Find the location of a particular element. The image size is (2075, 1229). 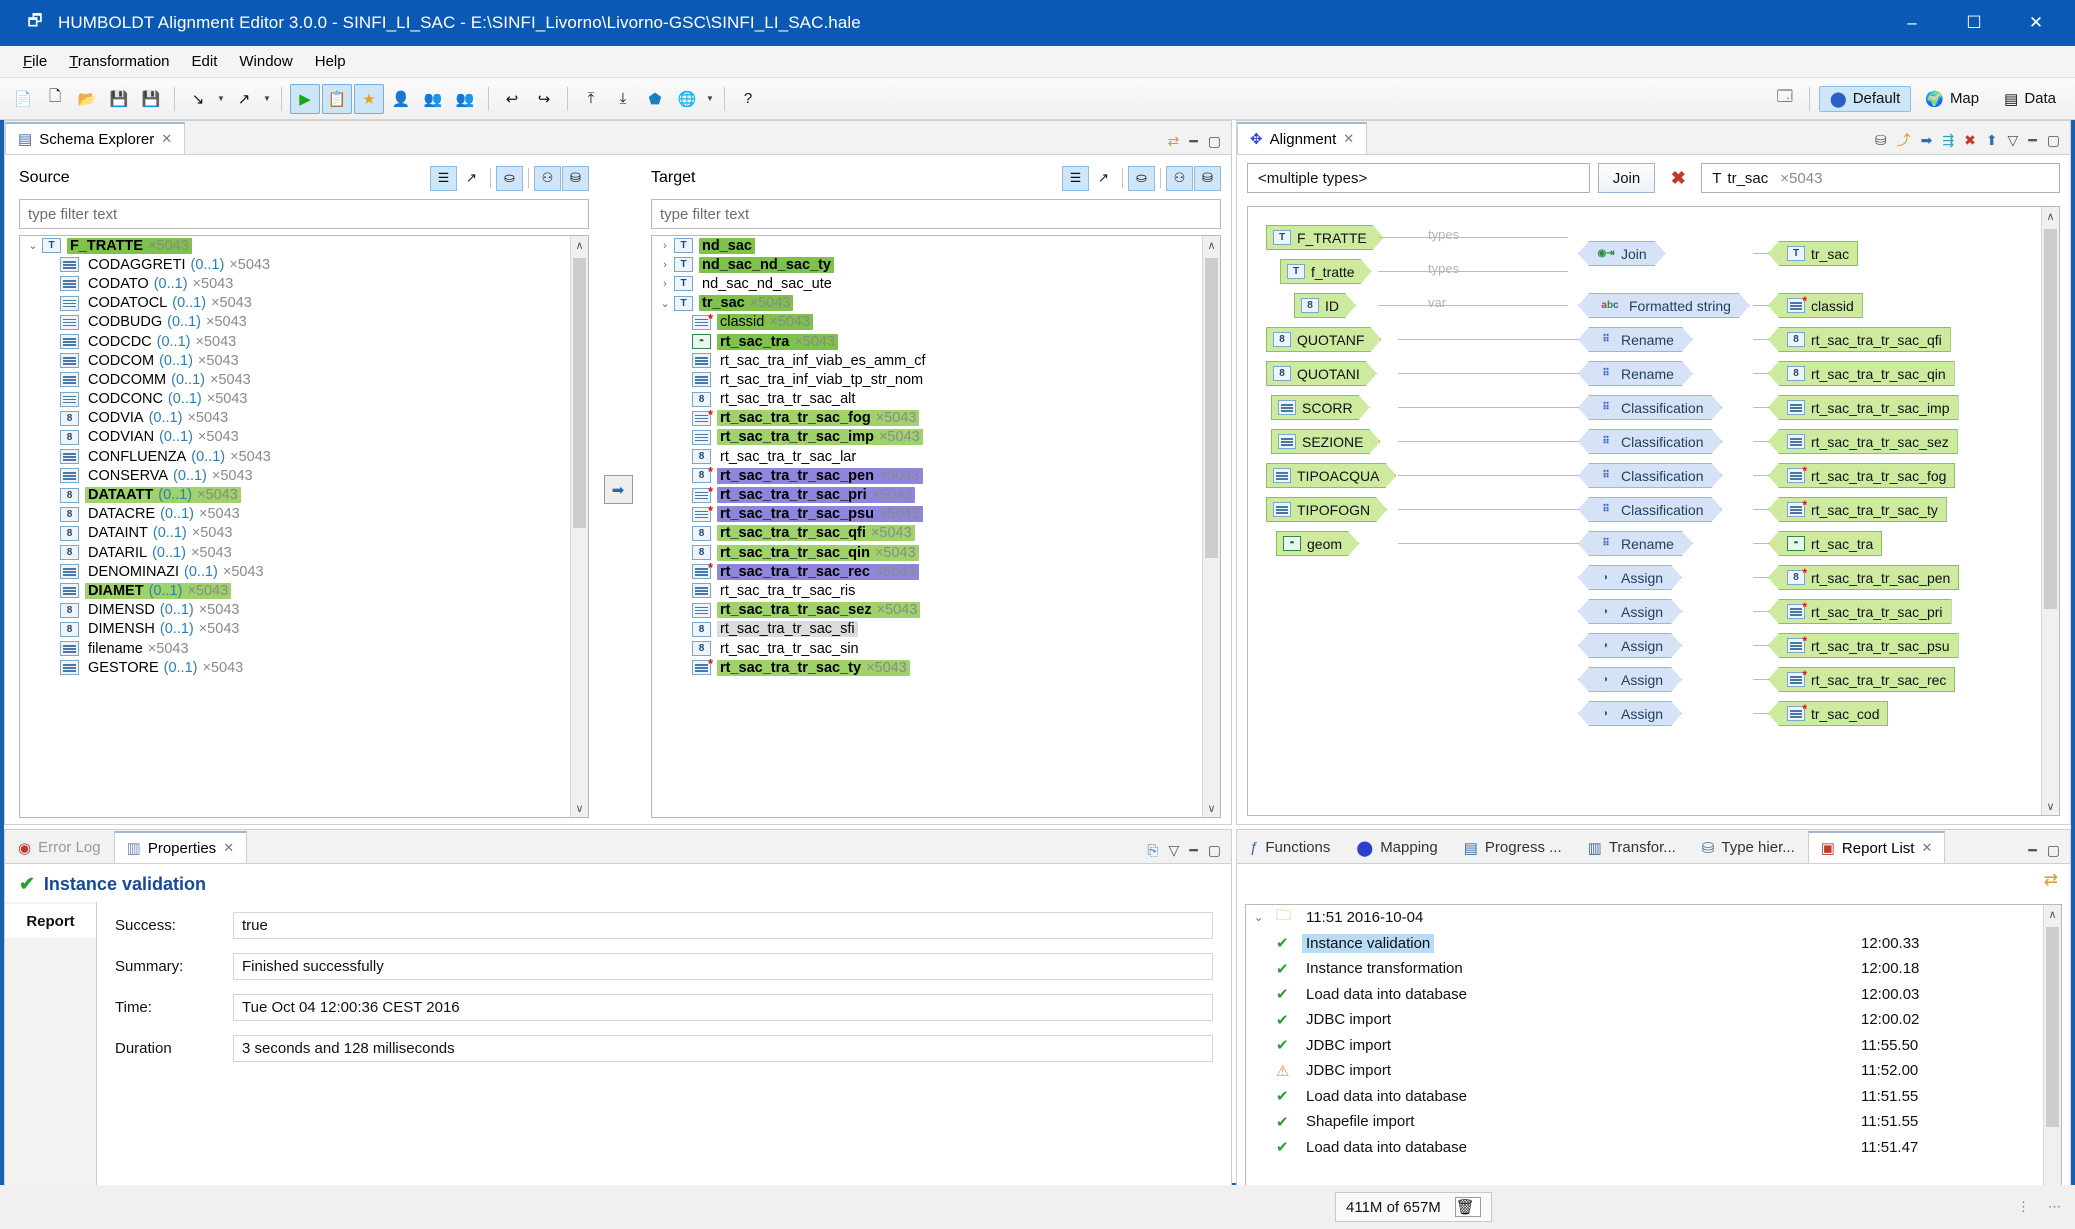

source-expand-icon: ↗ is located at coordinates (471, 178).